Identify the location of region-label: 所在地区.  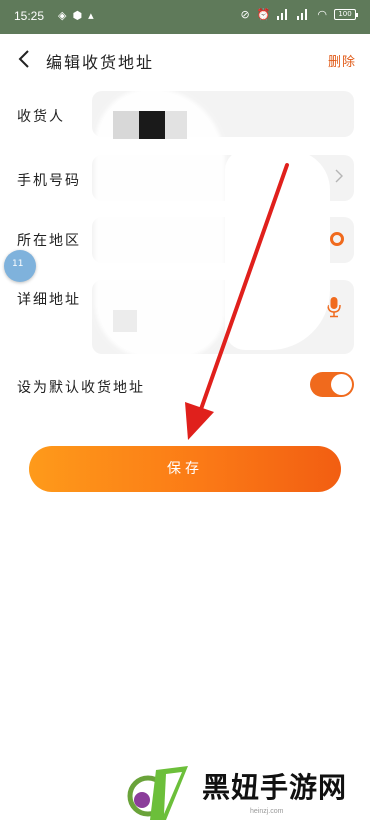
(49, 241).